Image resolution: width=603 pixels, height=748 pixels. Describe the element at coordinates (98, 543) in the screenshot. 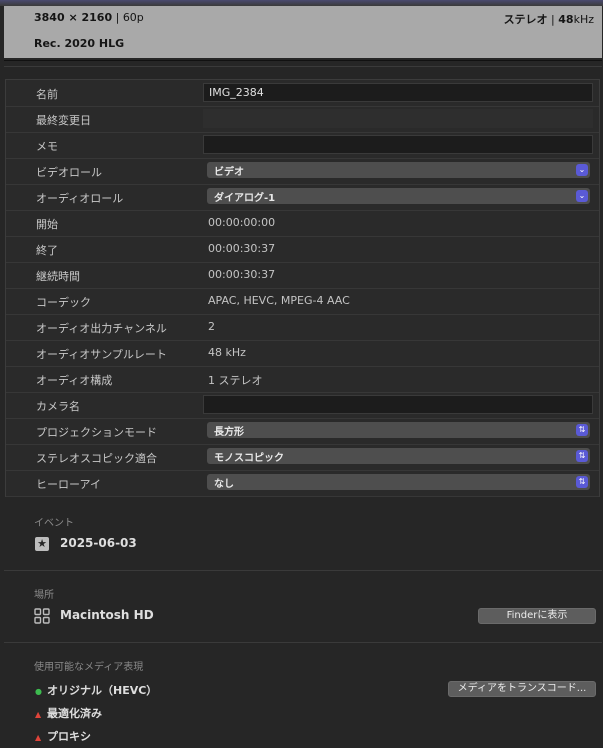

I see `event-date: 2025-06-03` at that location.